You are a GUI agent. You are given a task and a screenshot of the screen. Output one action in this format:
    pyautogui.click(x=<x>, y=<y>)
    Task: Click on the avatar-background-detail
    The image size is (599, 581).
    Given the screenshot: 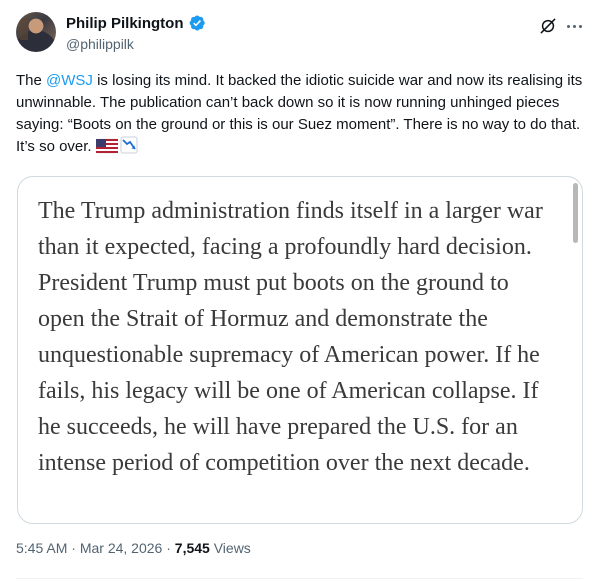 What is the action you would take?
    pyautogui.click(x=24, y=29)
    